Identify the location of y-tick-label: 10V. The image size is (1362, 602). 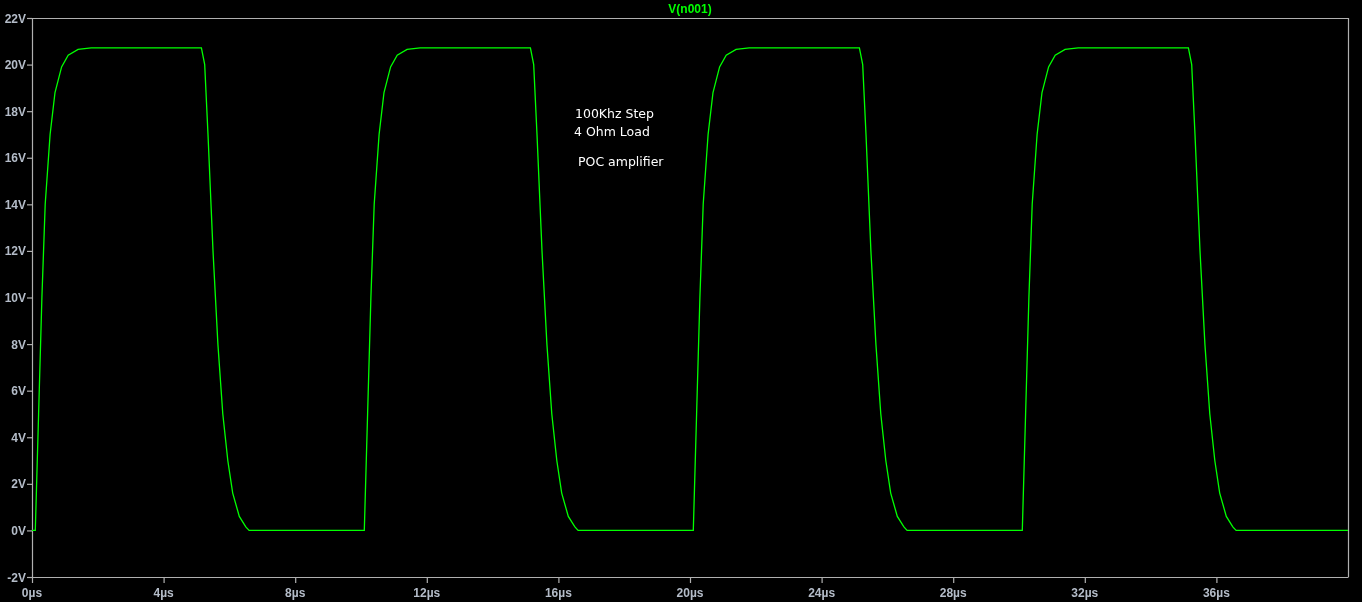
(15, 298).